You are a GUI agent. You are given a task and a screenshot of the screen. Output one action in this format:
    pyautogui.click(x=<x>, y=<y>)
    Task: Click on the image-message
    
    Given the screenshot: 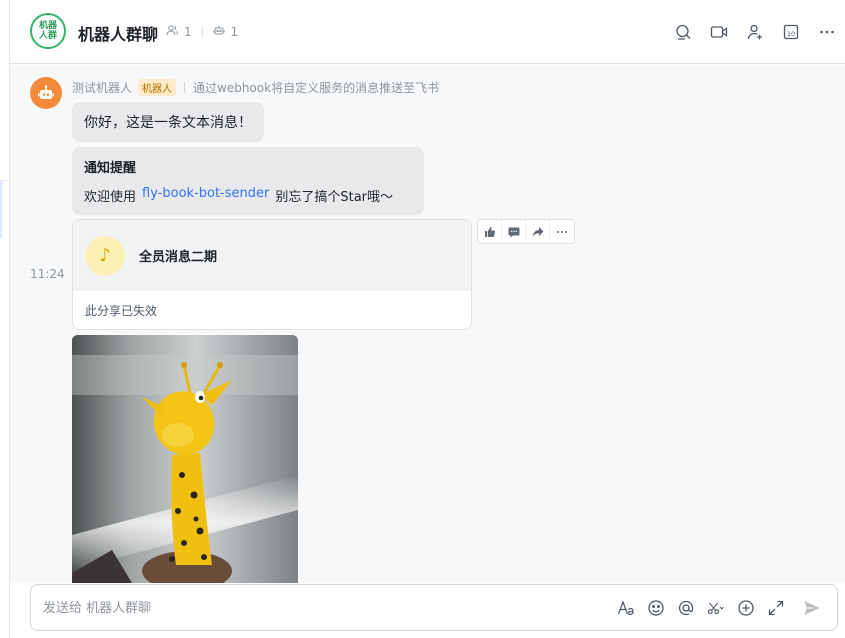 What is the action you would take?
    pyautogui.click(x=185, y=459)
    